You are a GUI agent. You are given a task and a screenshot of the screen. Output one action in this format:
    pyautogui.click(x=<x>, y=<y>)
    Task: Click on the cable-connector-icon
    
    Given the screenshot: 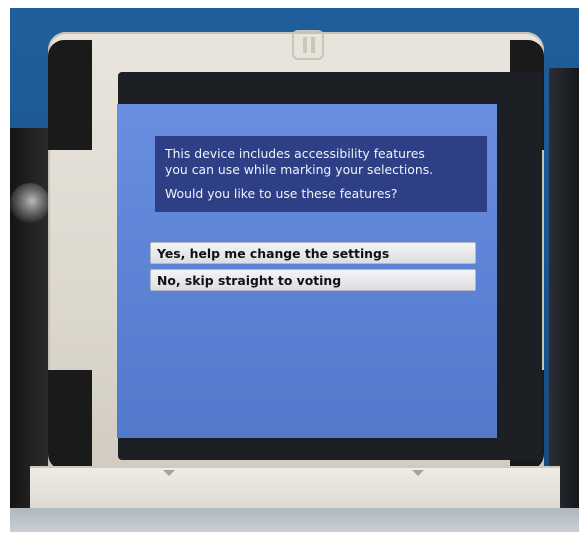 What is the action you would take?
    pyautogui.click(x=30, y=203)
    